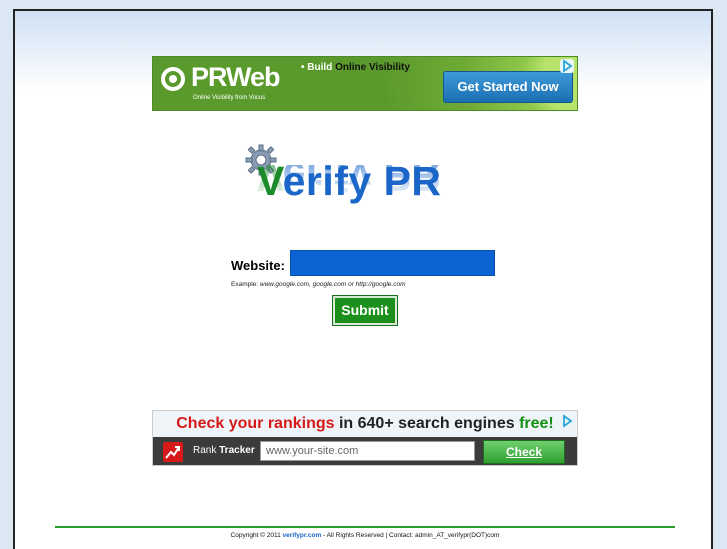  Describe the element at coordinates (256, 535) in the screenshot. I see `copyright-prefix: Copyright © 2011` at that location.